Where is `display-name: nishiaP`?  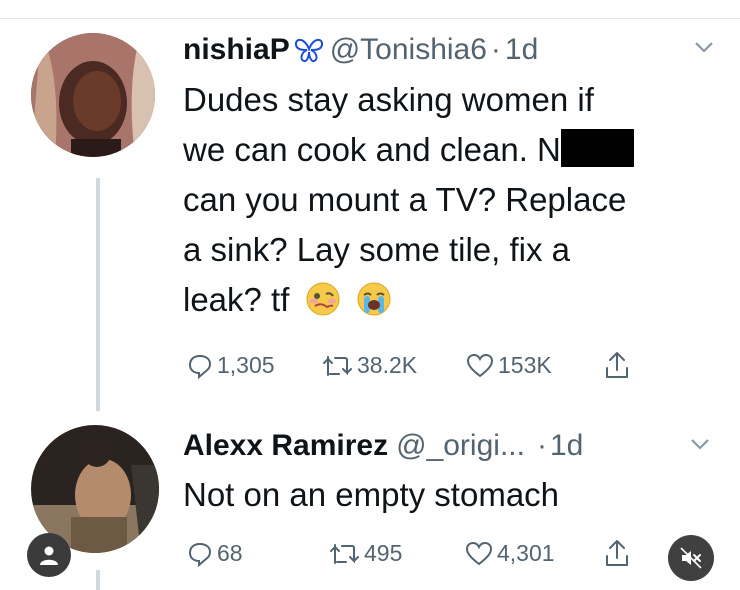 display-name: nishiaP is located at coordinates (236, 50).